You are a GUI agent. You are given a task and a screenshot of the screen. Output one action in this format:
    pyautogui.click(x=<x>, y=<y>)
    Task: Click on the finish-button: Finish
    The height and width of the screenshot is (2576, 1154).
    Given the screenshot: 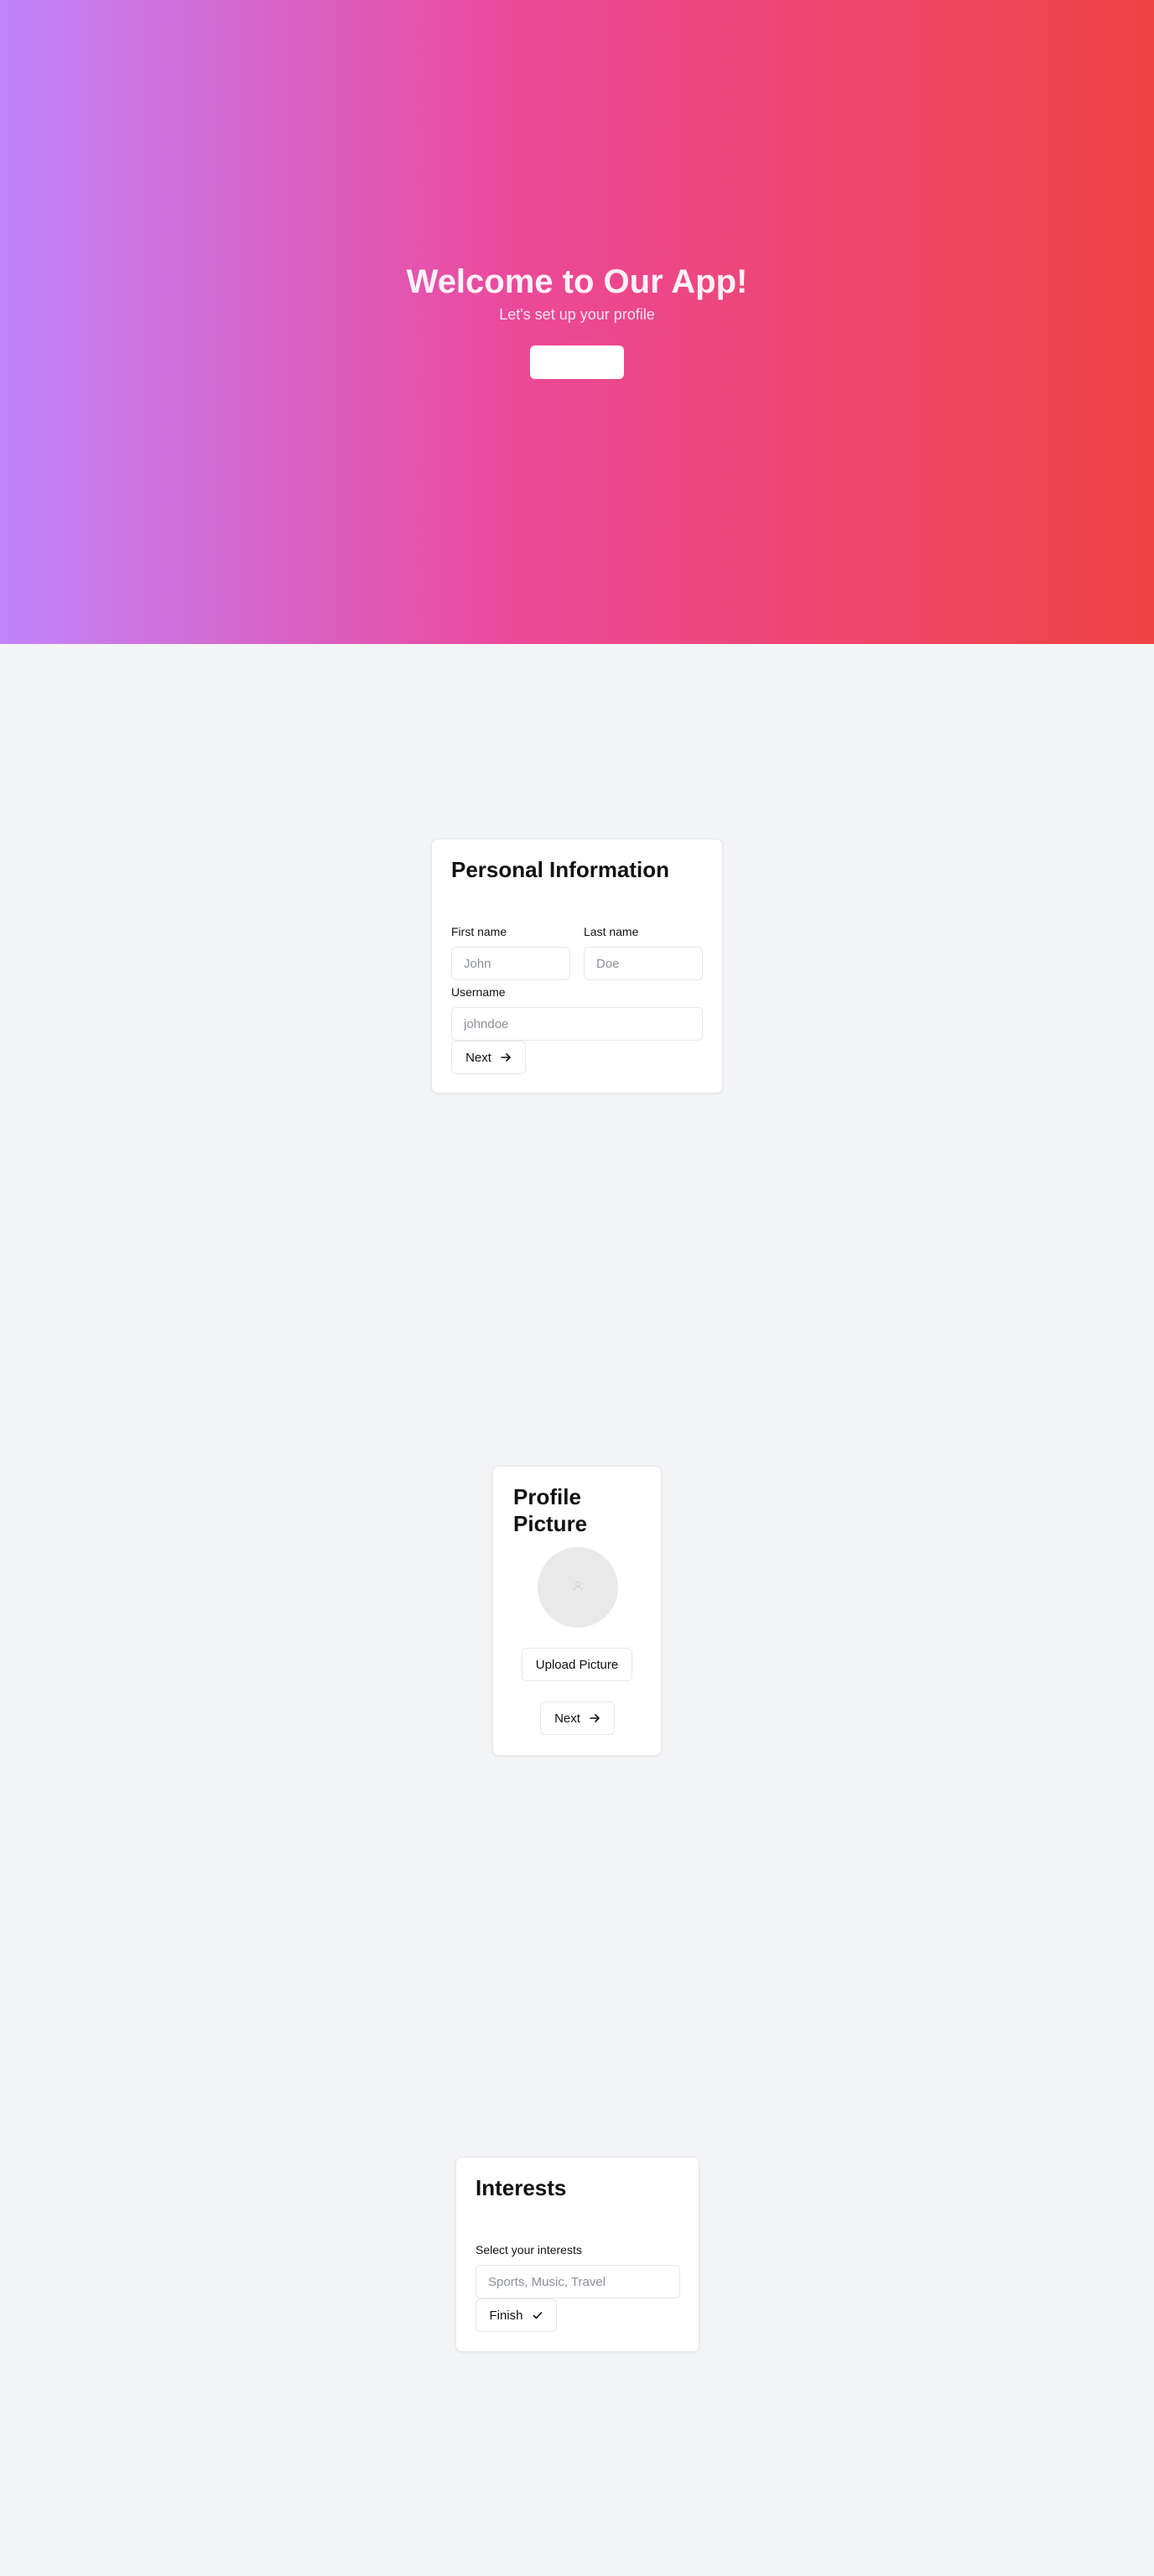 What is the action you would take?
    pyautogui.click(x=516, y=2315)
    